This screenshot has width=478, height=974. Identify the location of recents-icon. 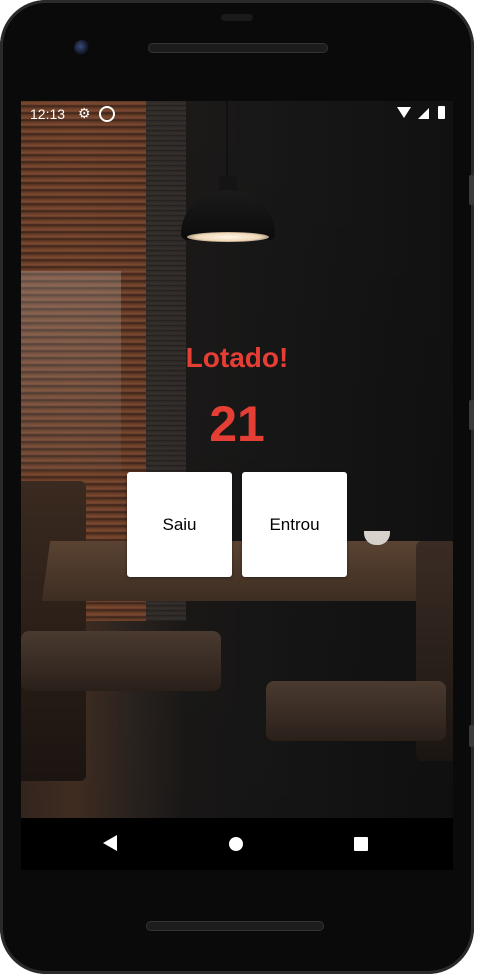
(361, 844).